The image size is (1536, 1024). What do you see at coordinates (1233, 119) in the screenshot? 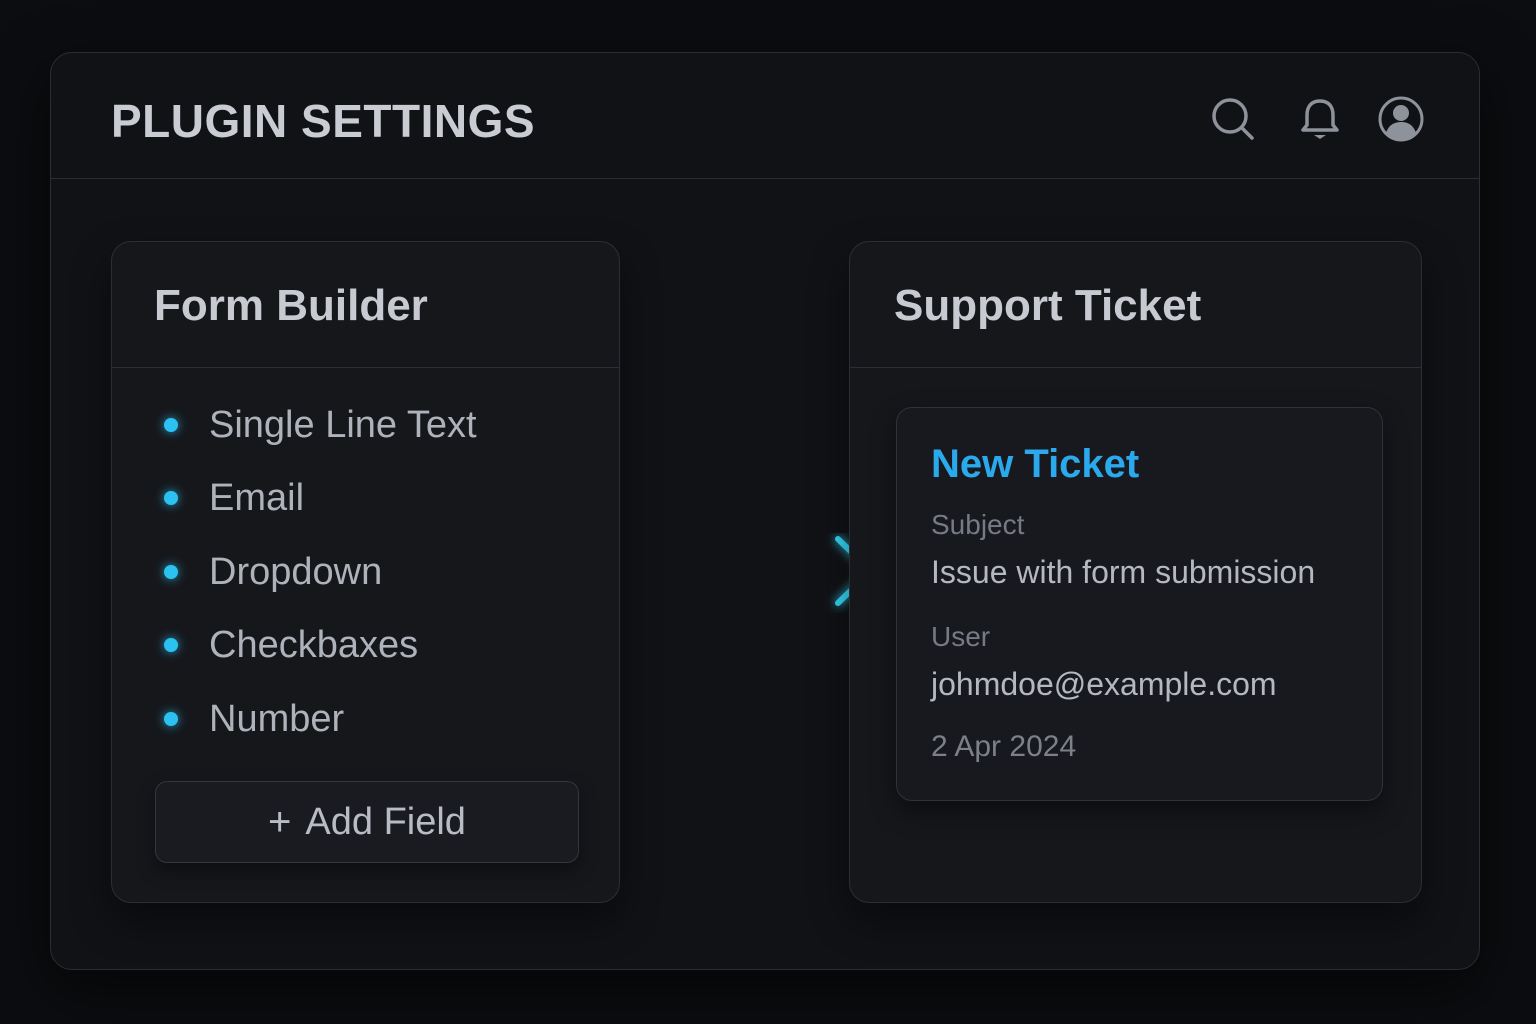
I see `search-icon` at bounding box center [1233, 119].